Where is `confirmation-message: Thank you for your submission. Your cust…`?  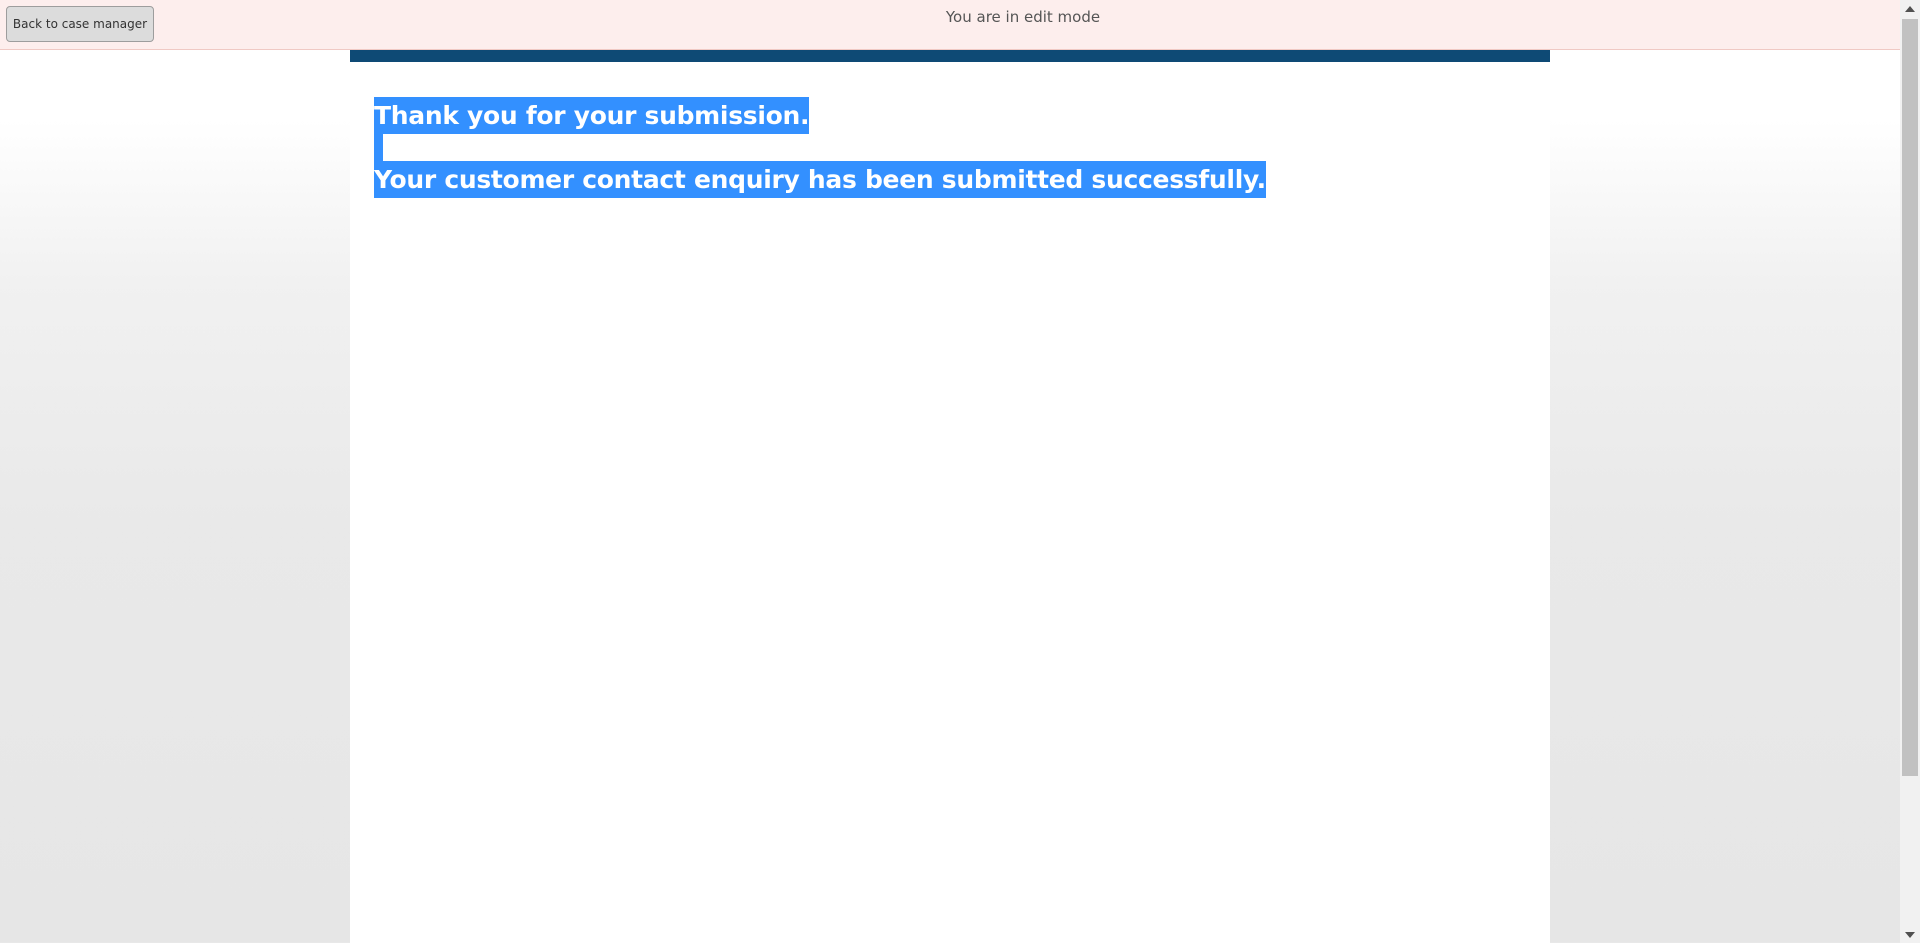
confirmation-message: Thank you for your submission. Your cust… is located at coordinates (820, 142).